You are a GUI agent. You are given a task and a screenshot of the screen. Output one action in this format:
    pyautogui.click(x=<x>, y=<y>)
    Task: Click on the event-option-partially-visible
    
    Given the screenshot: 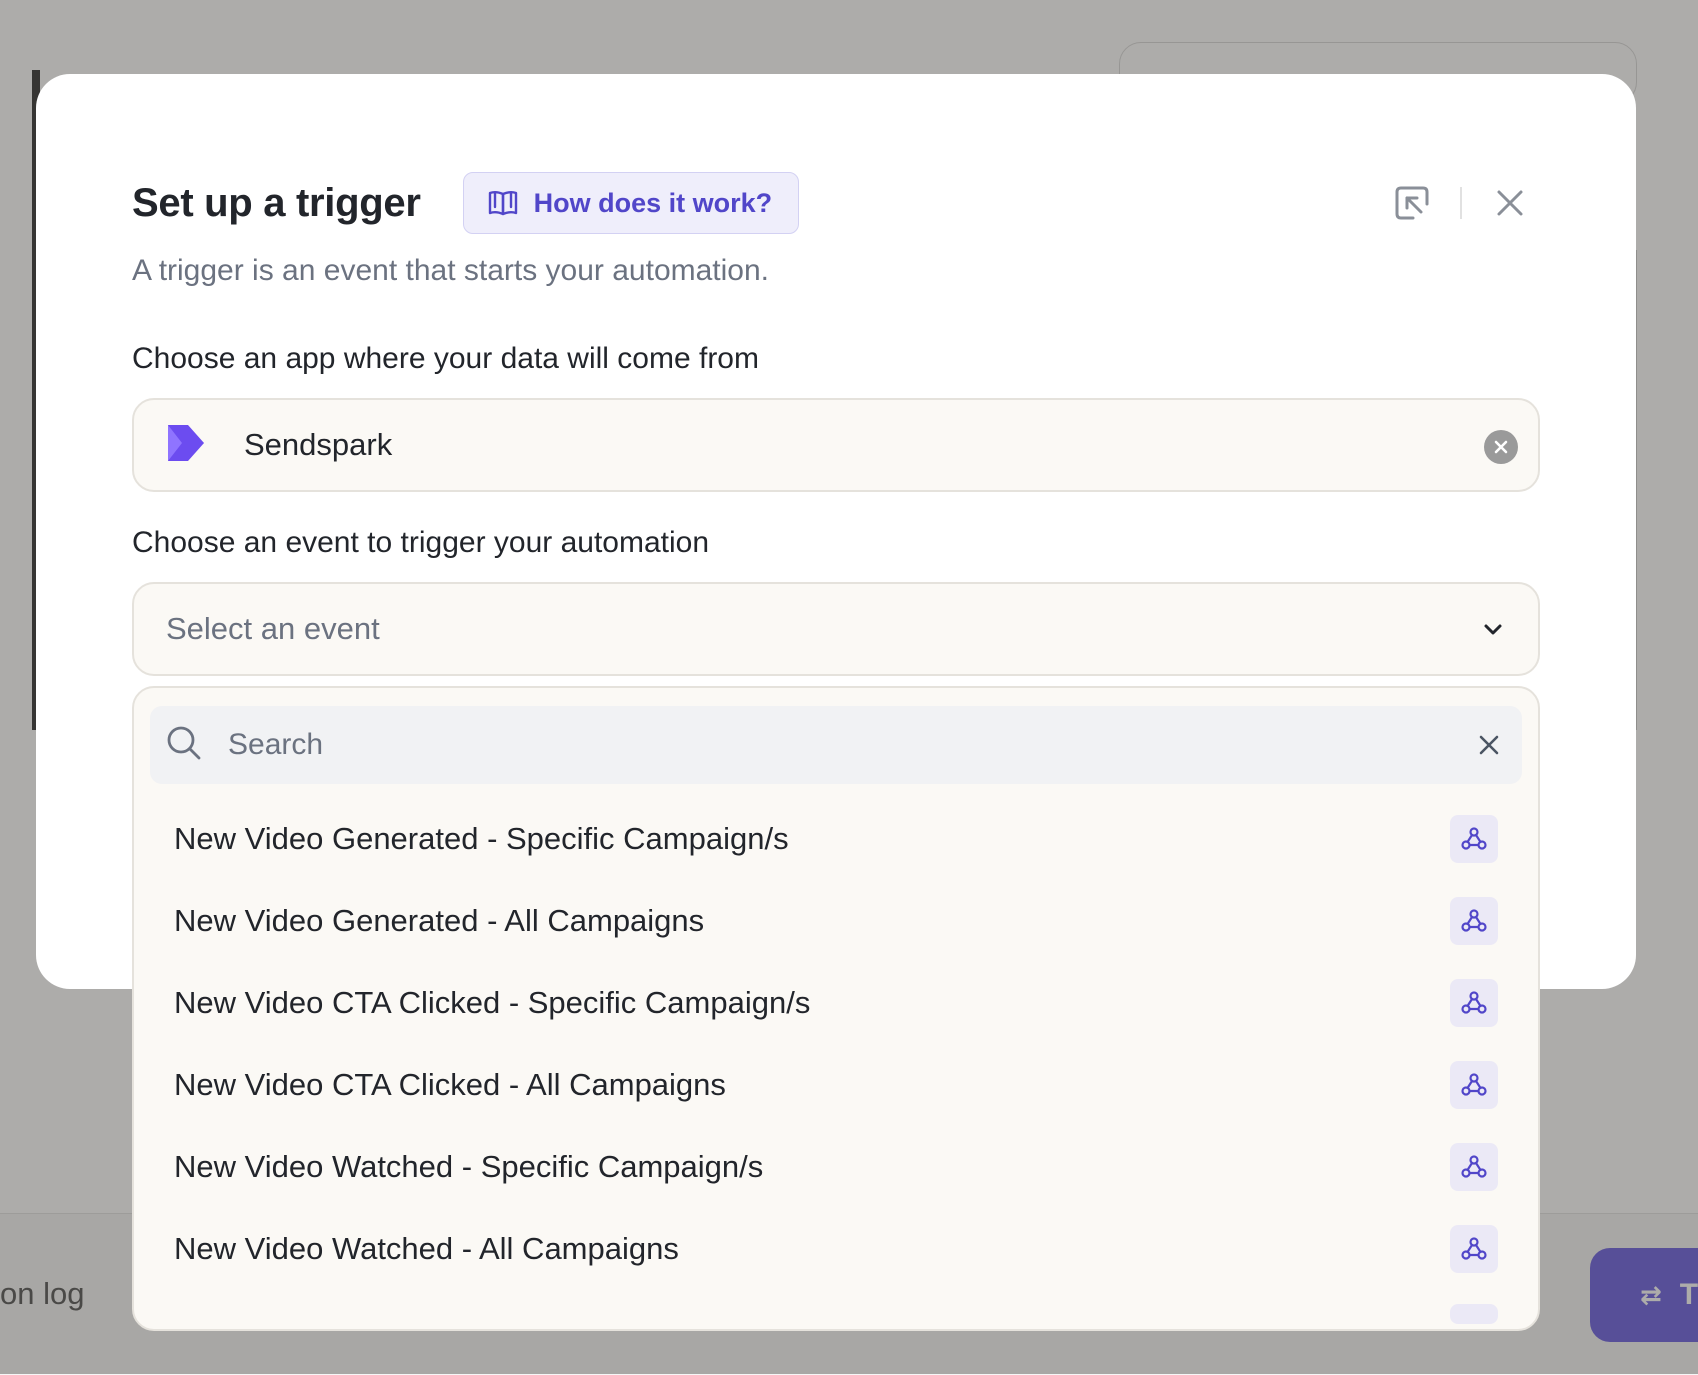 What is the action you would take?
    pyautogui.click(x=836, y=1309)
    